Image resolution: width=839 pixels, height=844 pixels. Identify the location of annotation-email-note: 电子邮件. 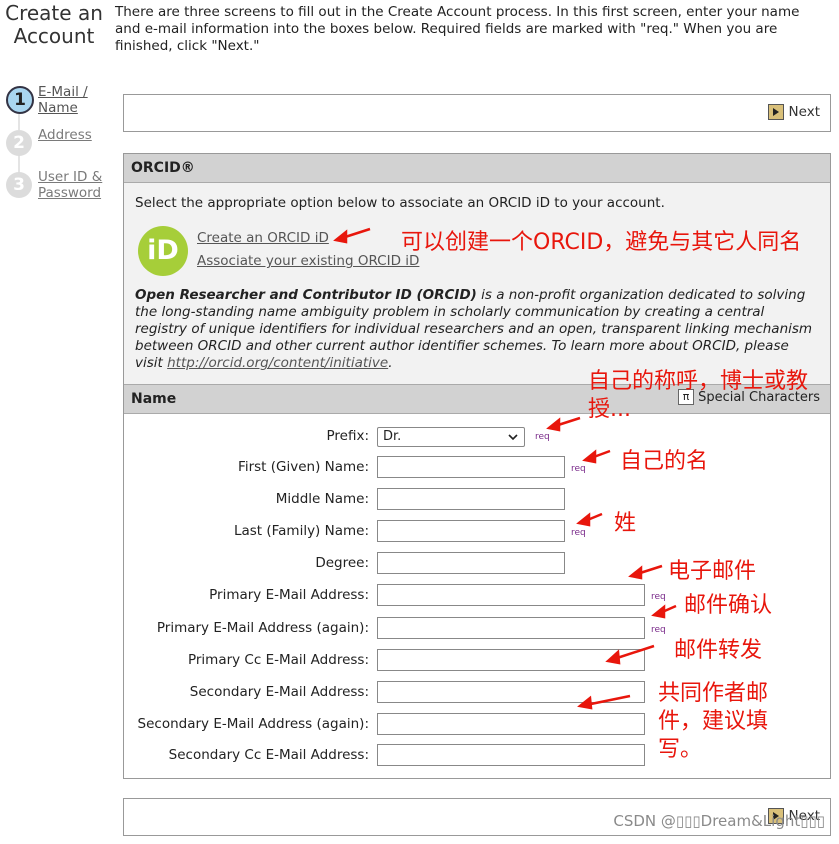
(712, 571).